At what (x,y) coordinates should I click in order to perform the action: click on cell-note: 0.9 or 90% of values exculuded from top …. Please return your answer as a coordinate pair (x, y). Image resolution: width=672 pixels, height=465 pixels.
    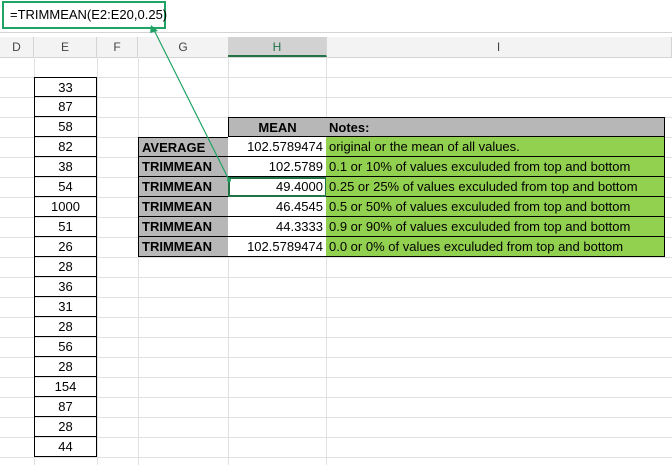
    Looking at the image, I should click on (495, 227).